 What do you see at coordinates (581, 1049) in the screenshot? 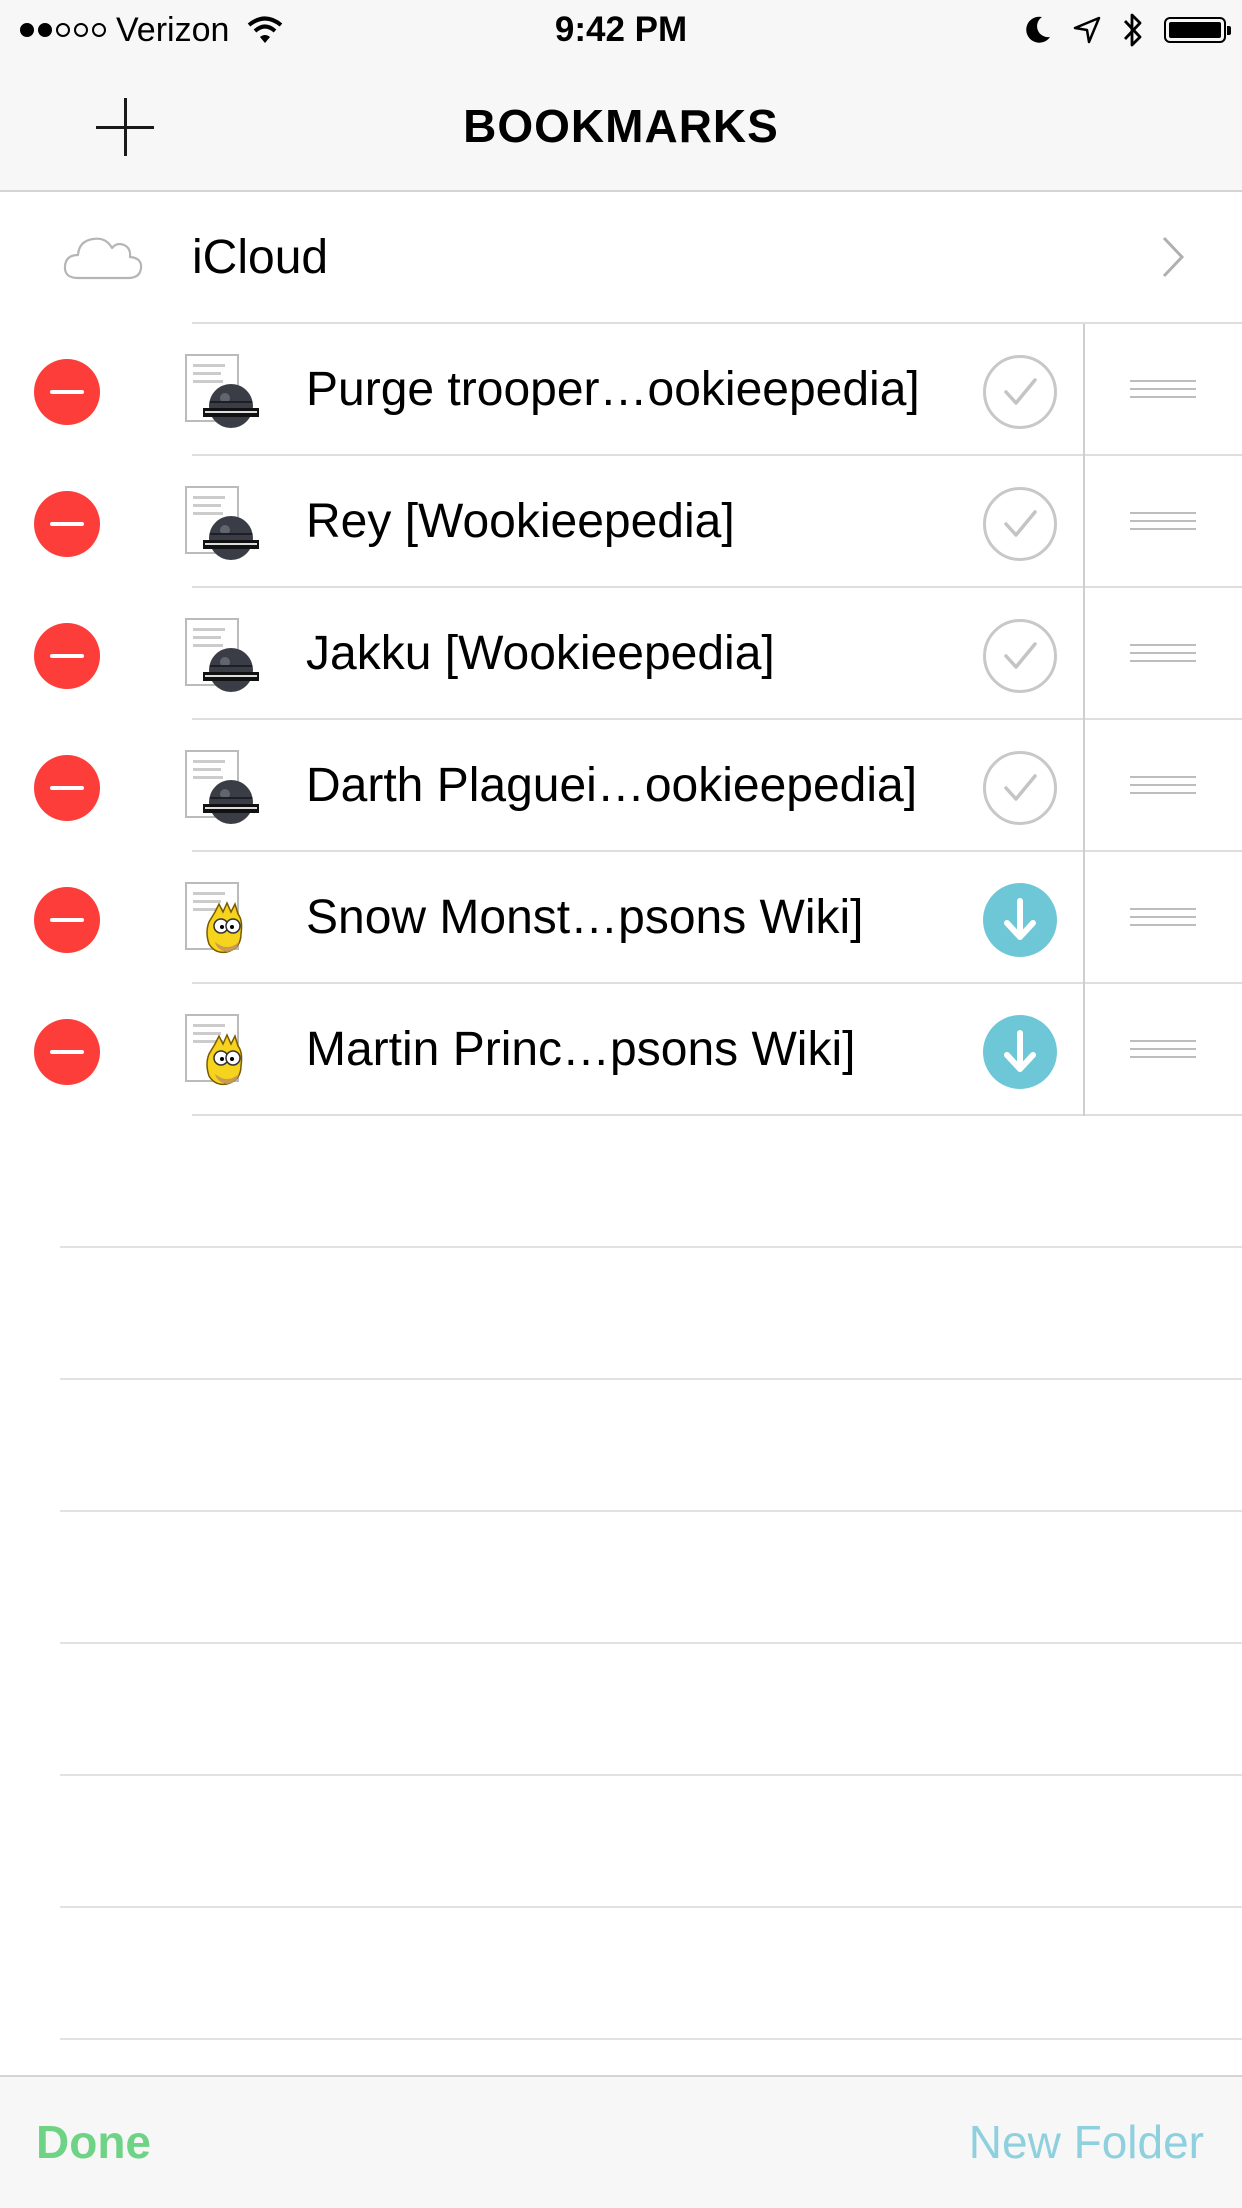
I see `bookmark-title: Martin Princ…psons Wiki]` at bounding box center [581, 1049].